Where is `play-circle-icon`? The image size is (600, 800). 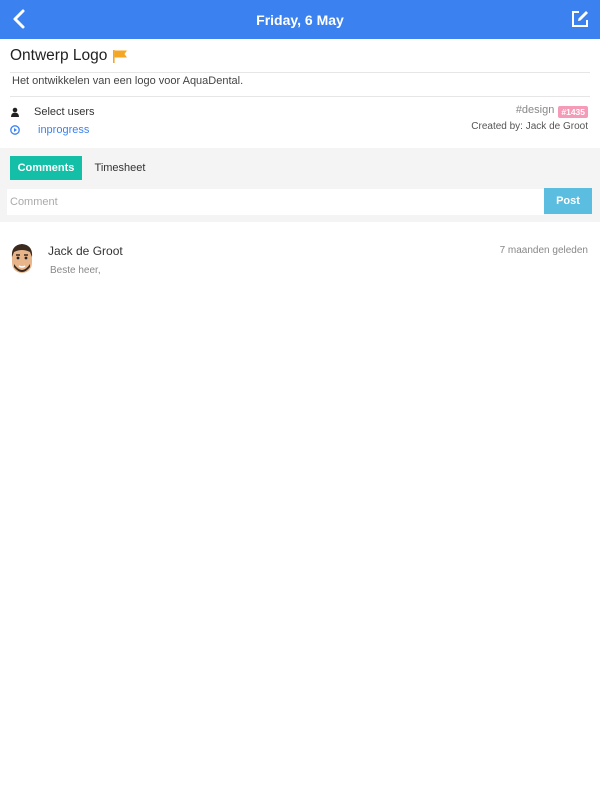
play-circle-icon is located at coordinates (15, 130).